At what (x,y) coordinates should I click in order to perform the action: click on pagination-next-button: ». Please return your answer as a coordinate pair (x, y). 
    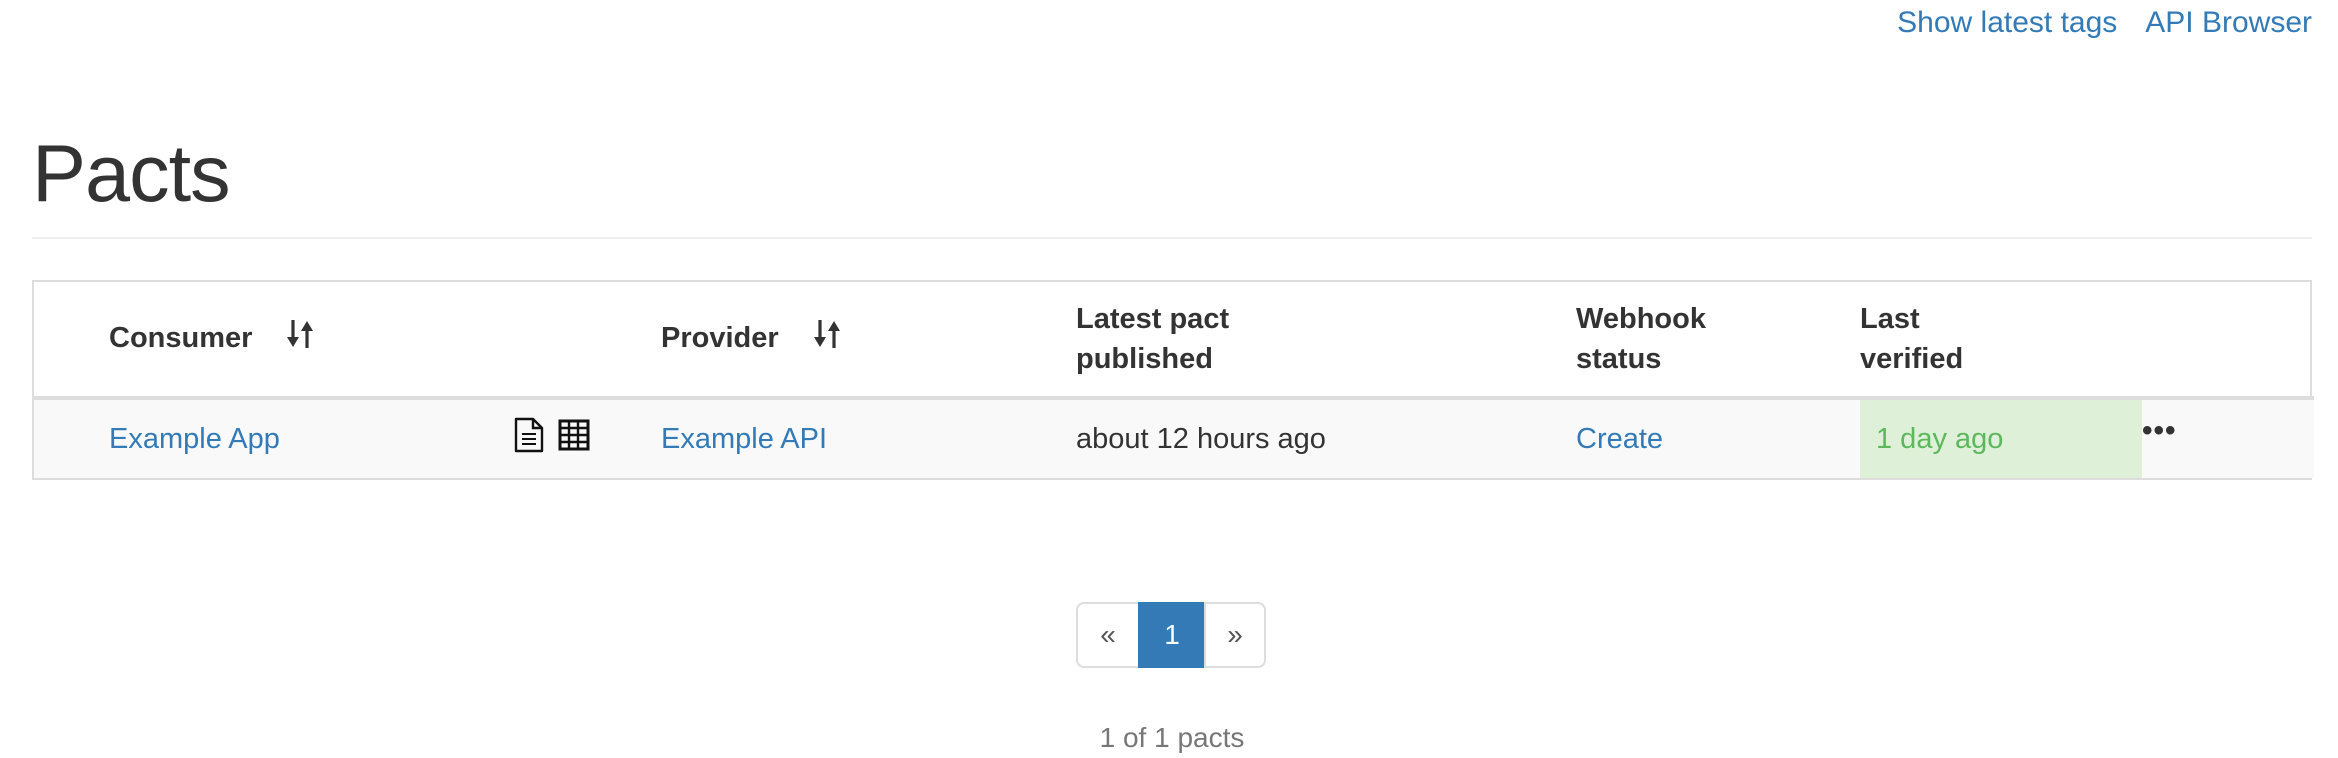
    Looking at the image, I should click on (1235, 635).